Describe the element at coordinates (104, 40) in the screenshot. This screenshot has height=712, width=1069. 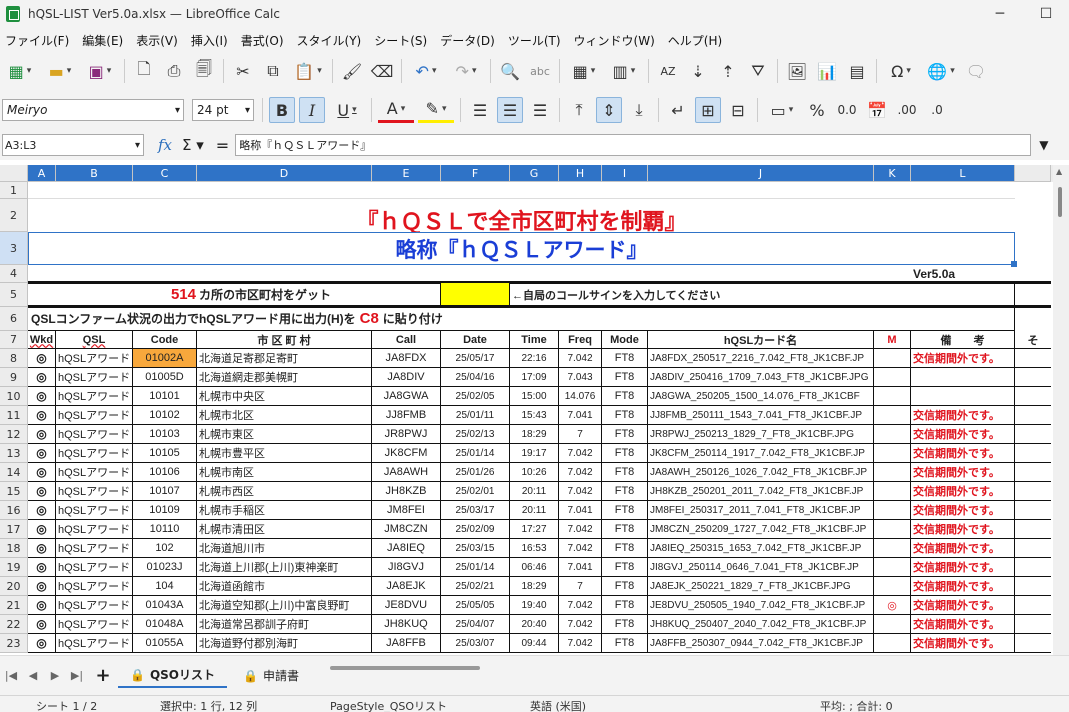
I see `menu-edit: 編集(E)` at that location.